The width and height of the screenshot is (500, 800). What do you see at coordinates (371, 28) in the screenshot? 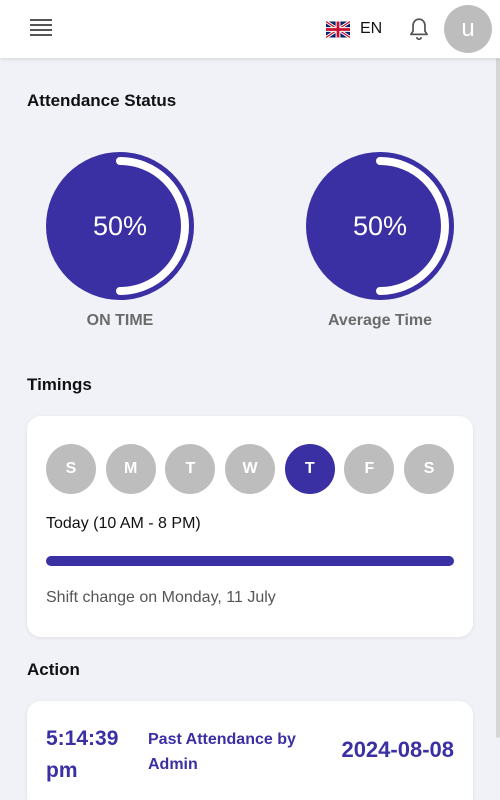
I see `language-code: EN` at bounding box center [371, 28].